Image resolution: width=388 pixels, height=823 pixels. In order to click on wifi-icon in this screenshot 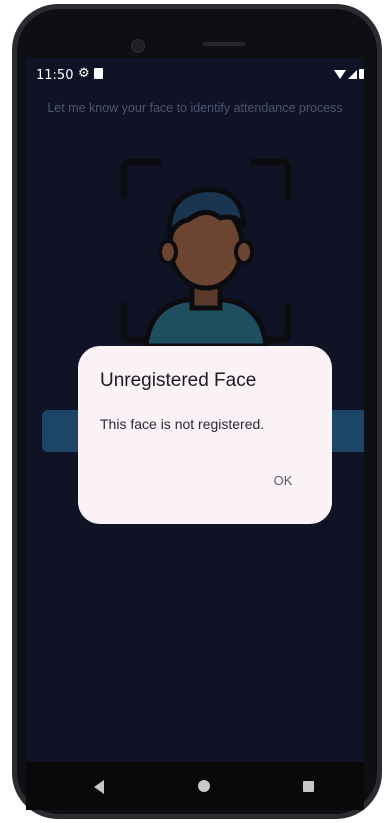, I will do `click(340, 74)`.